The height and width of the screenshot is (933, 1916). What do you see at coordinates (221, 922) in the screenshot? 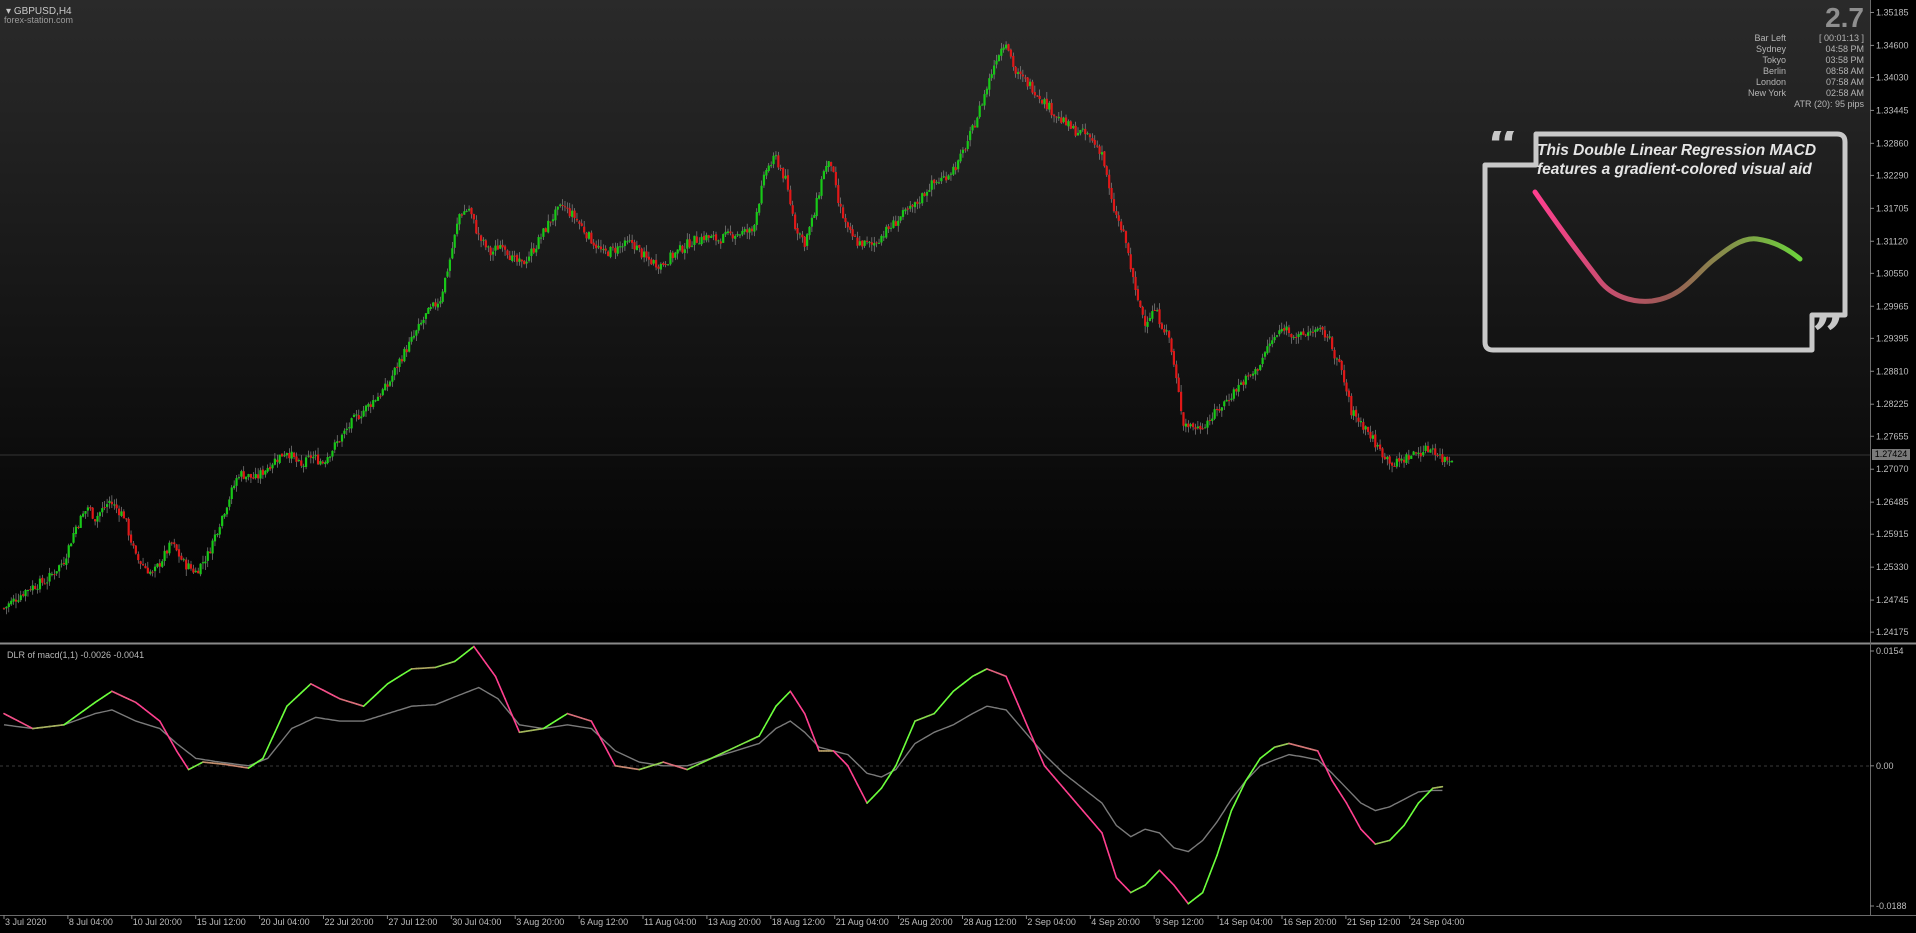
I see `time-tick-label: 15 Jul 12:00` at bounding box center [221, 922].